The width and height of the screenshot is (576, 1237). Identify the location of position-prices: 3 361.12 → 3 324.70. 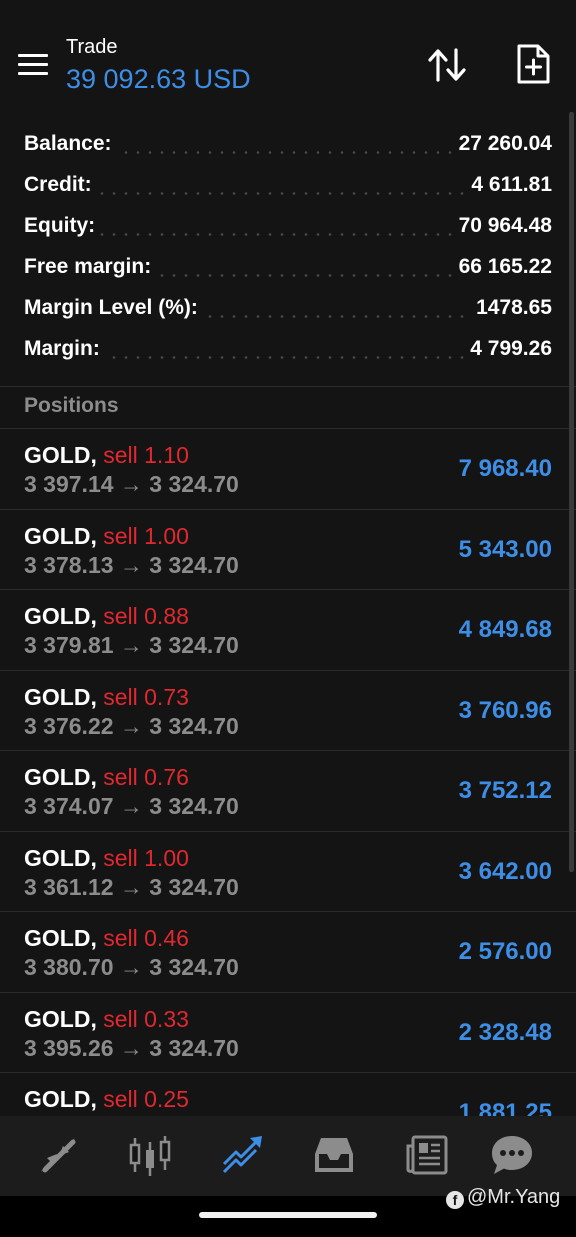
(131, 887).